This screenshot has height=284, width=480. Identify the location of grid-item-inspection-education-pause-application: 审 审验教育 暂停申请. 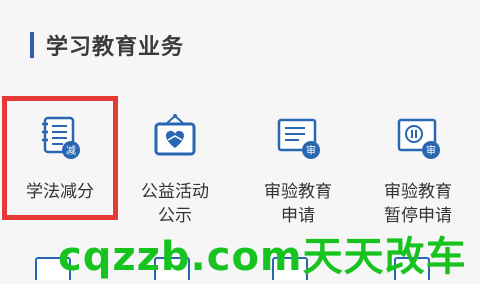
(418, 170).